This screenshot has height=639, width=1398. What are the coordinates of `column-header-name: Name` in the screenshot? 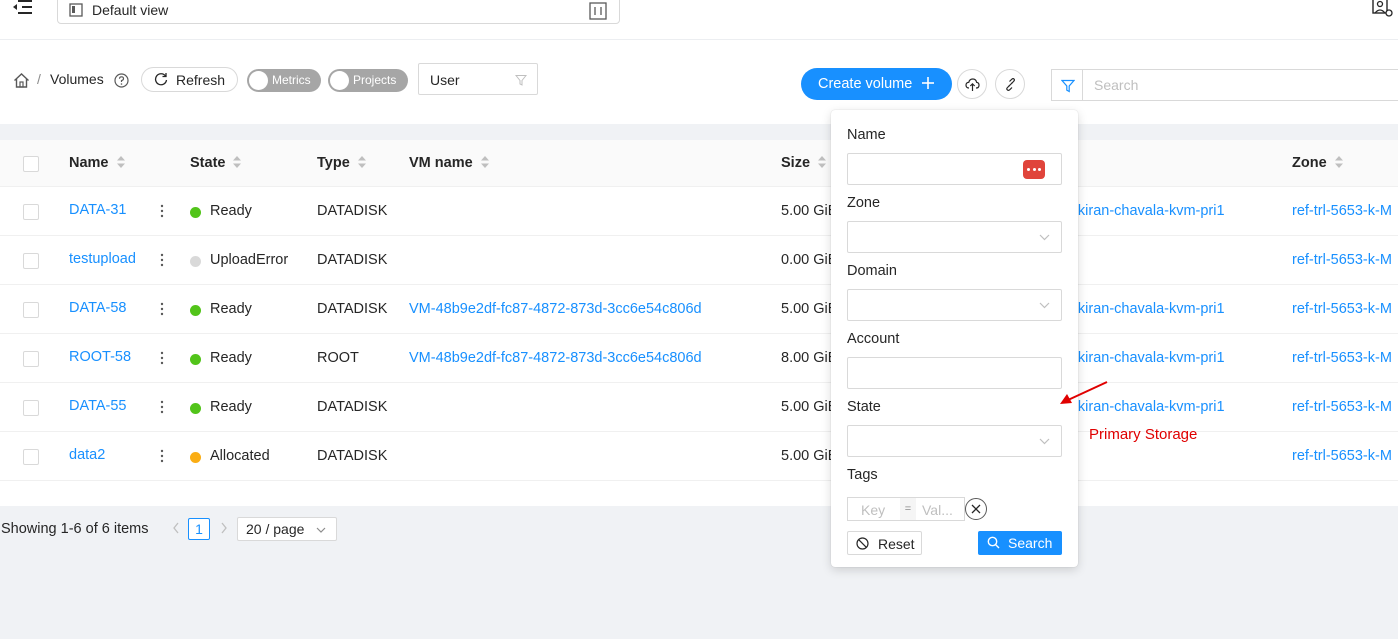 It's located at (97, 163).